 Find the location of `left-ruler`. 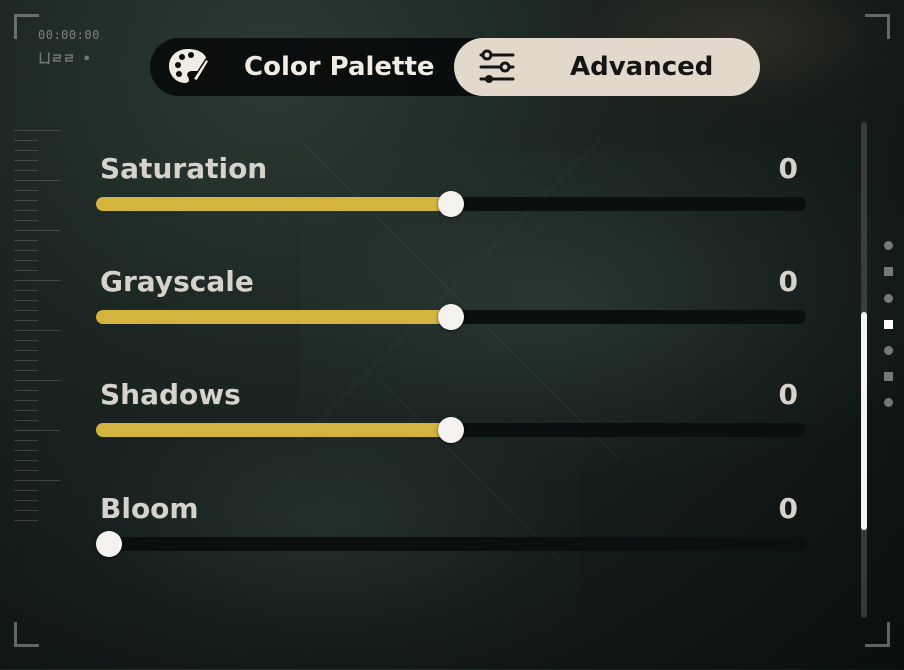

left-ruler is located at coordinates (39, 335).